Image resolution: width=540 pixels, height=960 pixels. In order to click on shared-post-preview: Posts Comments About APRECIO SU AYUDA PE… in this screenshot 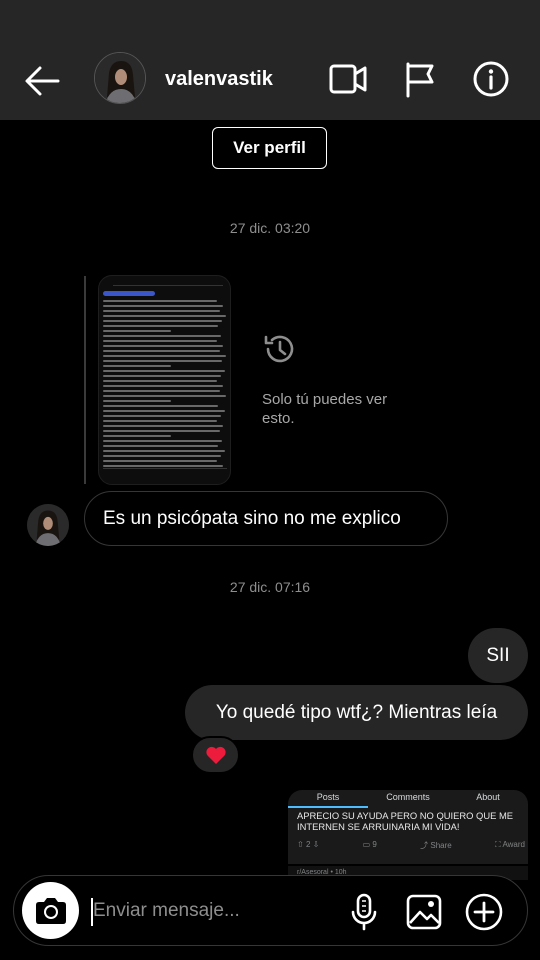, I will do `click(408, 835)`.